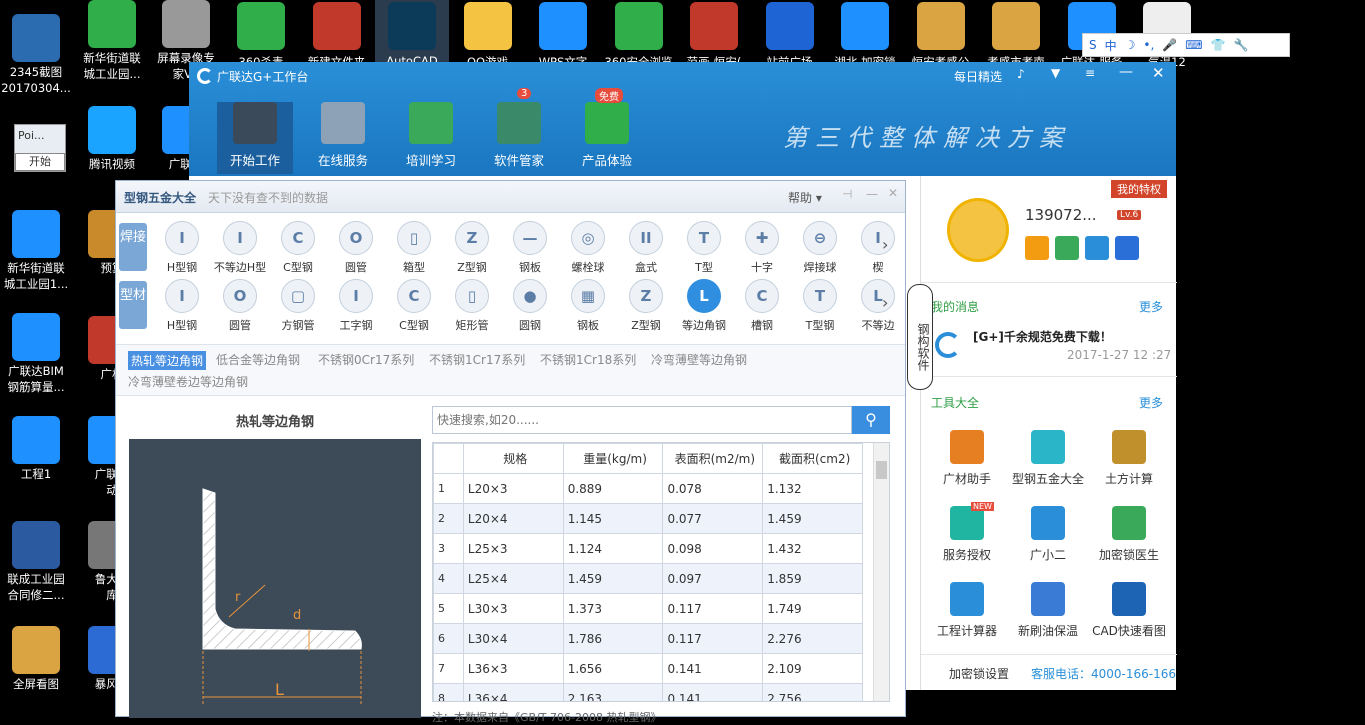 The width and height of the screenshot is (1365, 725). What do you see at coordinates (1055, 73) in the screenshot?
I see `skin-icon: ▼` at bounding box center [1055, 73].